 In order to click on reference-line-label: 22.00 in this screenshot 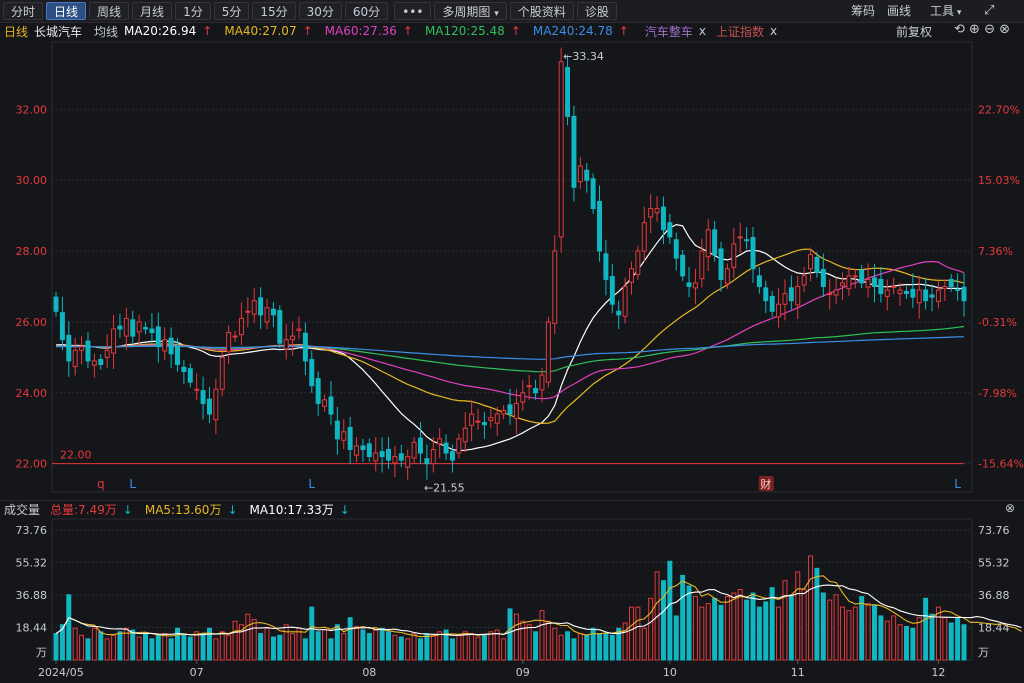, I will do `click(76, 455)`.